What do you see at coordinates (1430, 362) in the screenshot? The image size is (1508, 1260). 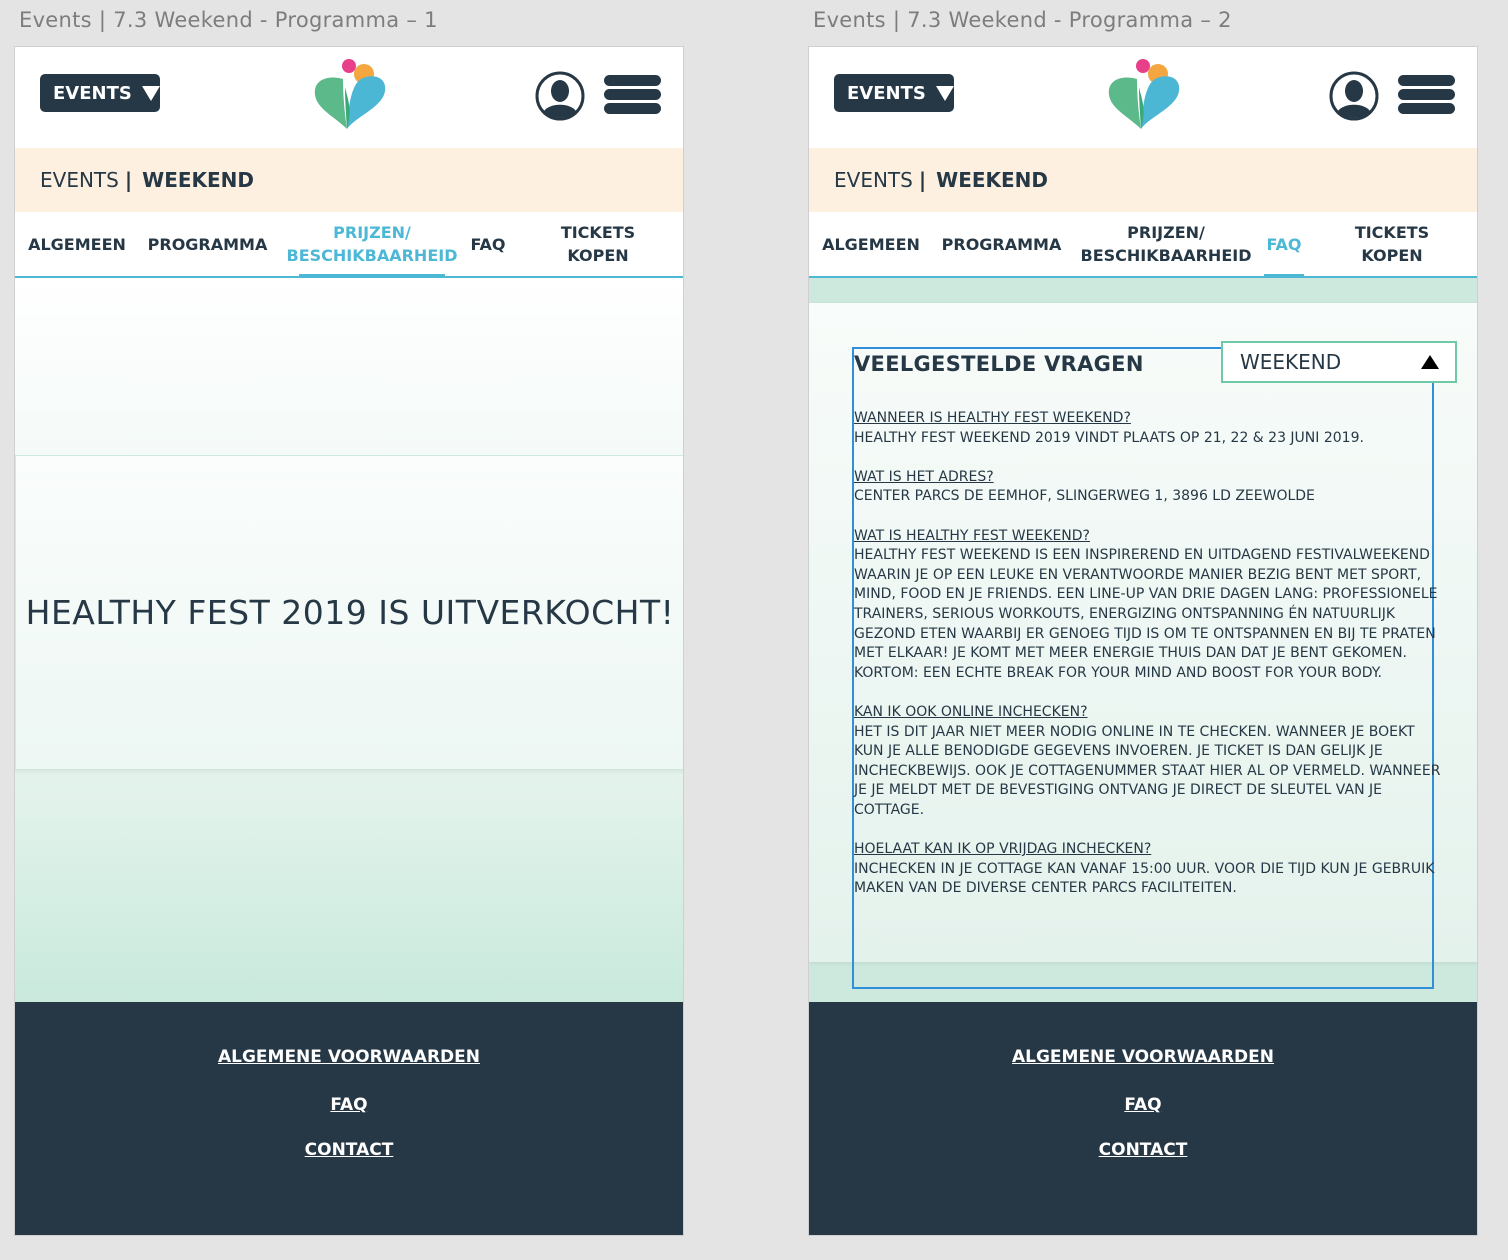 I see `triangle-up-icon` at bounding box center [1430, 362].